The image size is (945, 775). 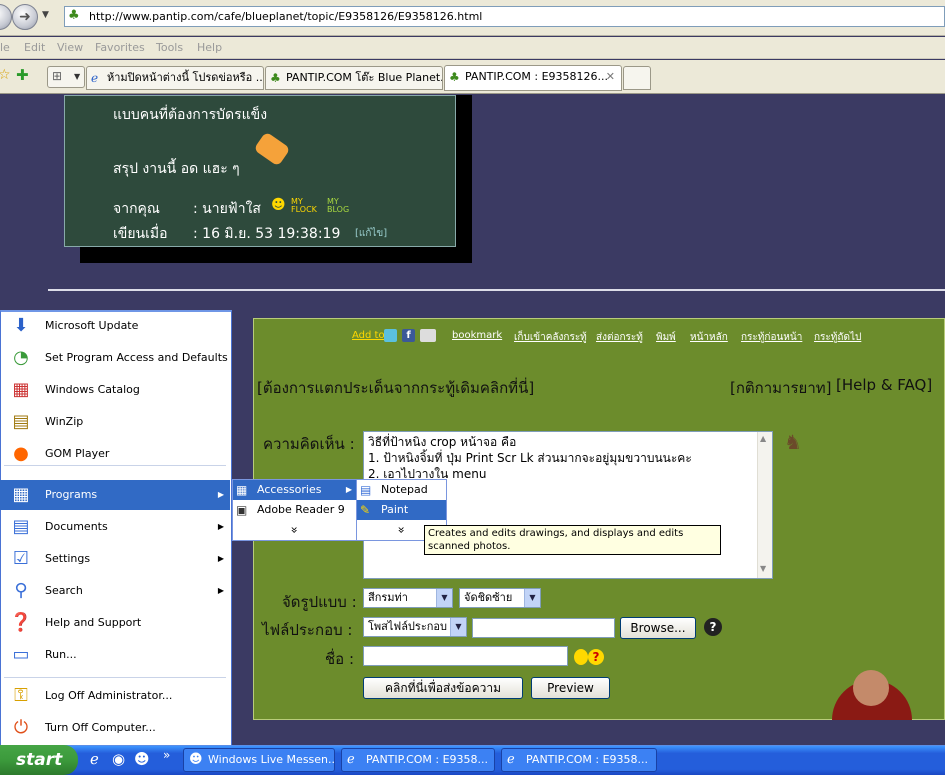 I want to click on rules-link: [กติกามารยาท], so click(x=781, y=388).